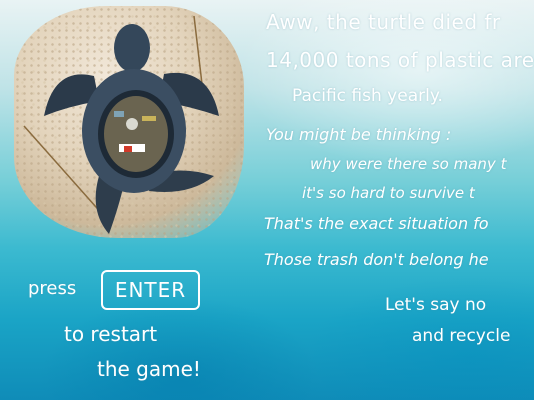  What do you see at coordinates (149, 369) in the screenshot?
I see `restart-line-2: the game!` at bounding box center [149, 369].